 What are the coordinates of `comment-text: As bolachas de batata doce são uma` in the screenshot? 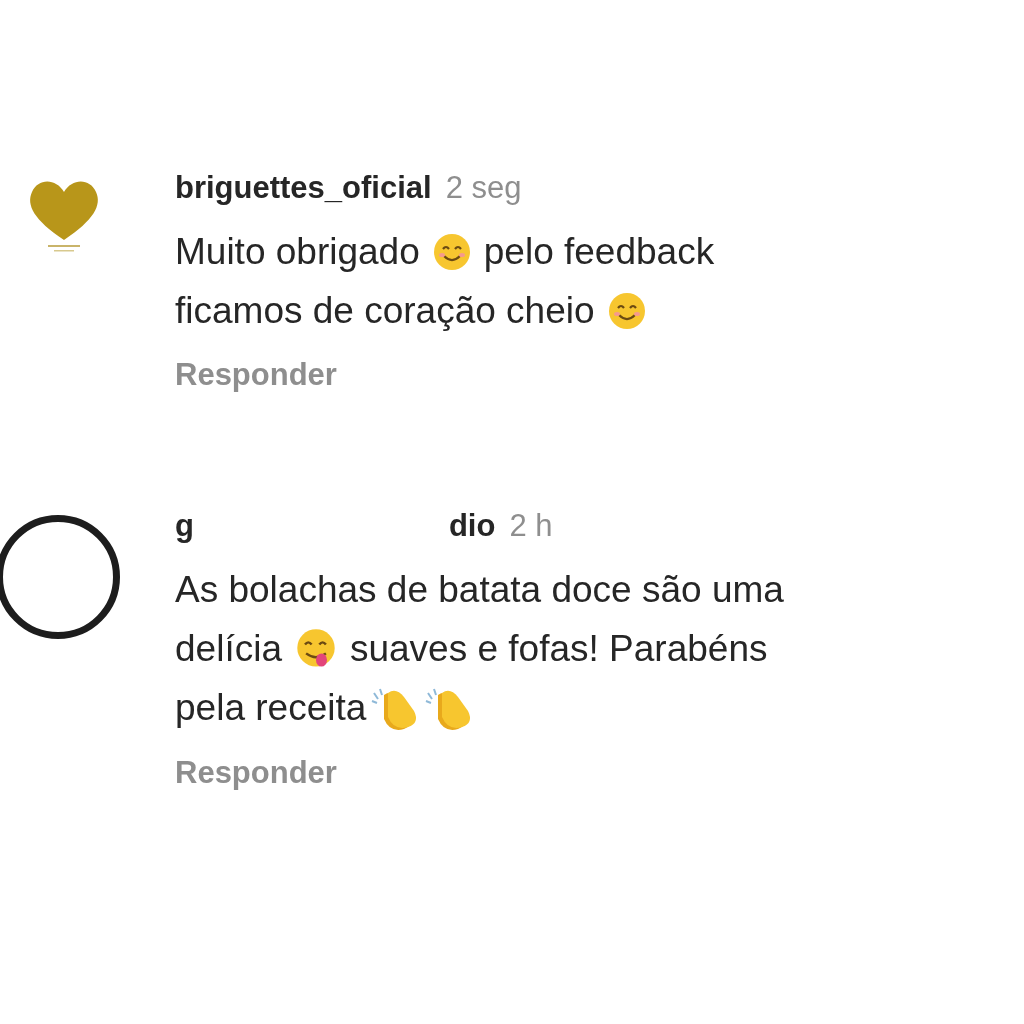 It's located at (479, 590).